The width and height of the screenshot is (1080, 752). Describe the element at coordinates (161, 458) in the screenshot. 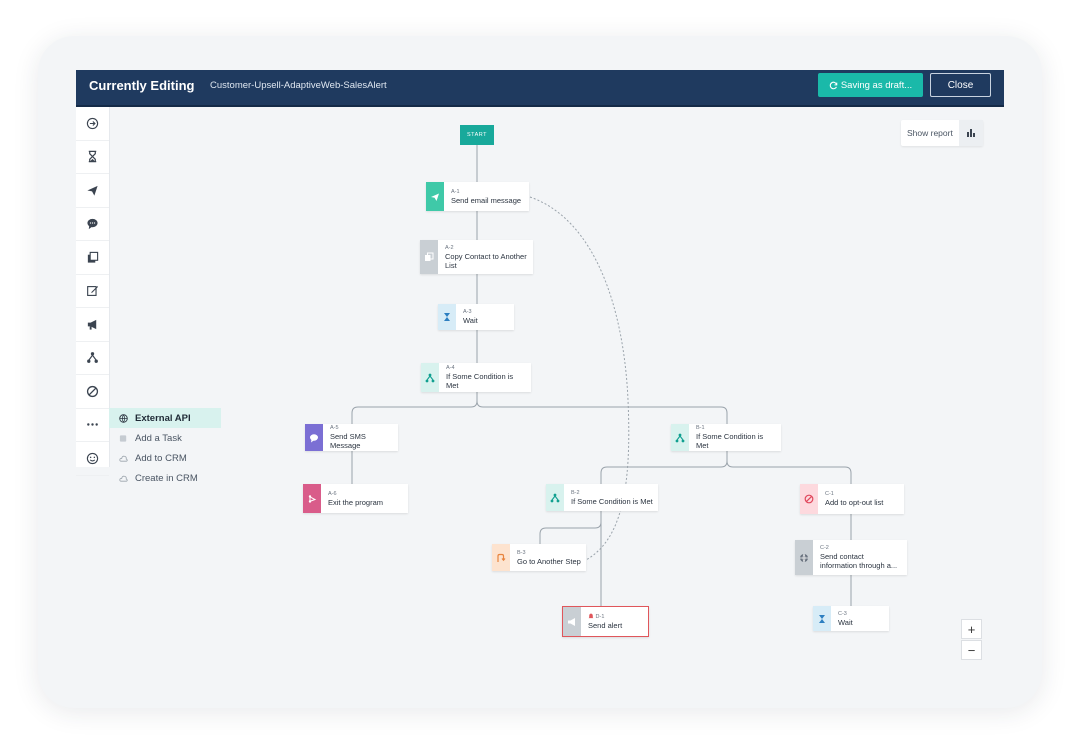

I see `submenu-item-label: Add to CRM` at that location.